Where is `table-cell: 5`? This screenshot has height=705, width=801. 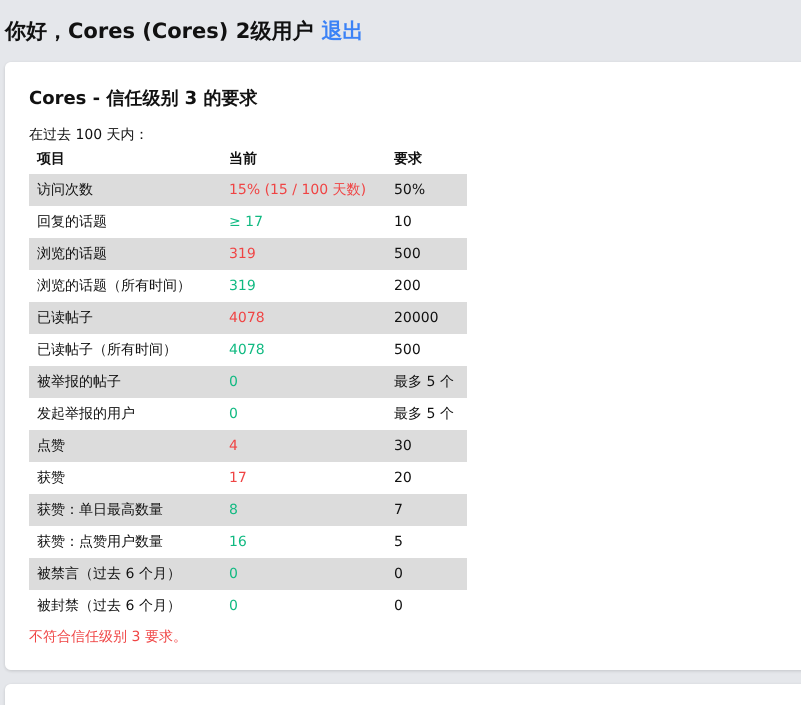
table-cell: 5 is located at coordinates (426, 542).